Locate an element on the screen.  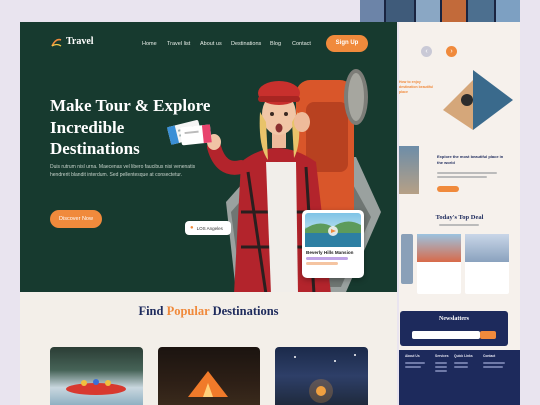
nav-contact: Contact is located at coordinates (301, 44).